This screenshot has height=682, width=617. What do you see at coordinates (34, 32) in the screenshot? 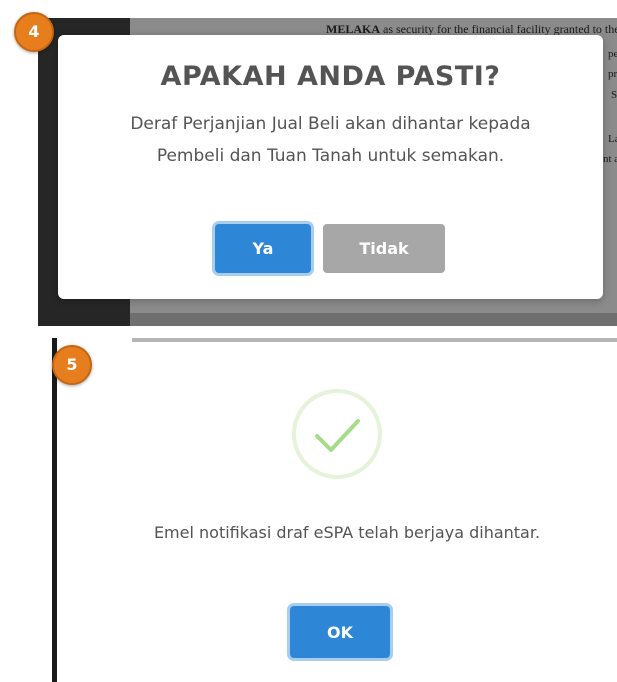
I see `step-badge-4: 4` at bounding box center [34, 32].